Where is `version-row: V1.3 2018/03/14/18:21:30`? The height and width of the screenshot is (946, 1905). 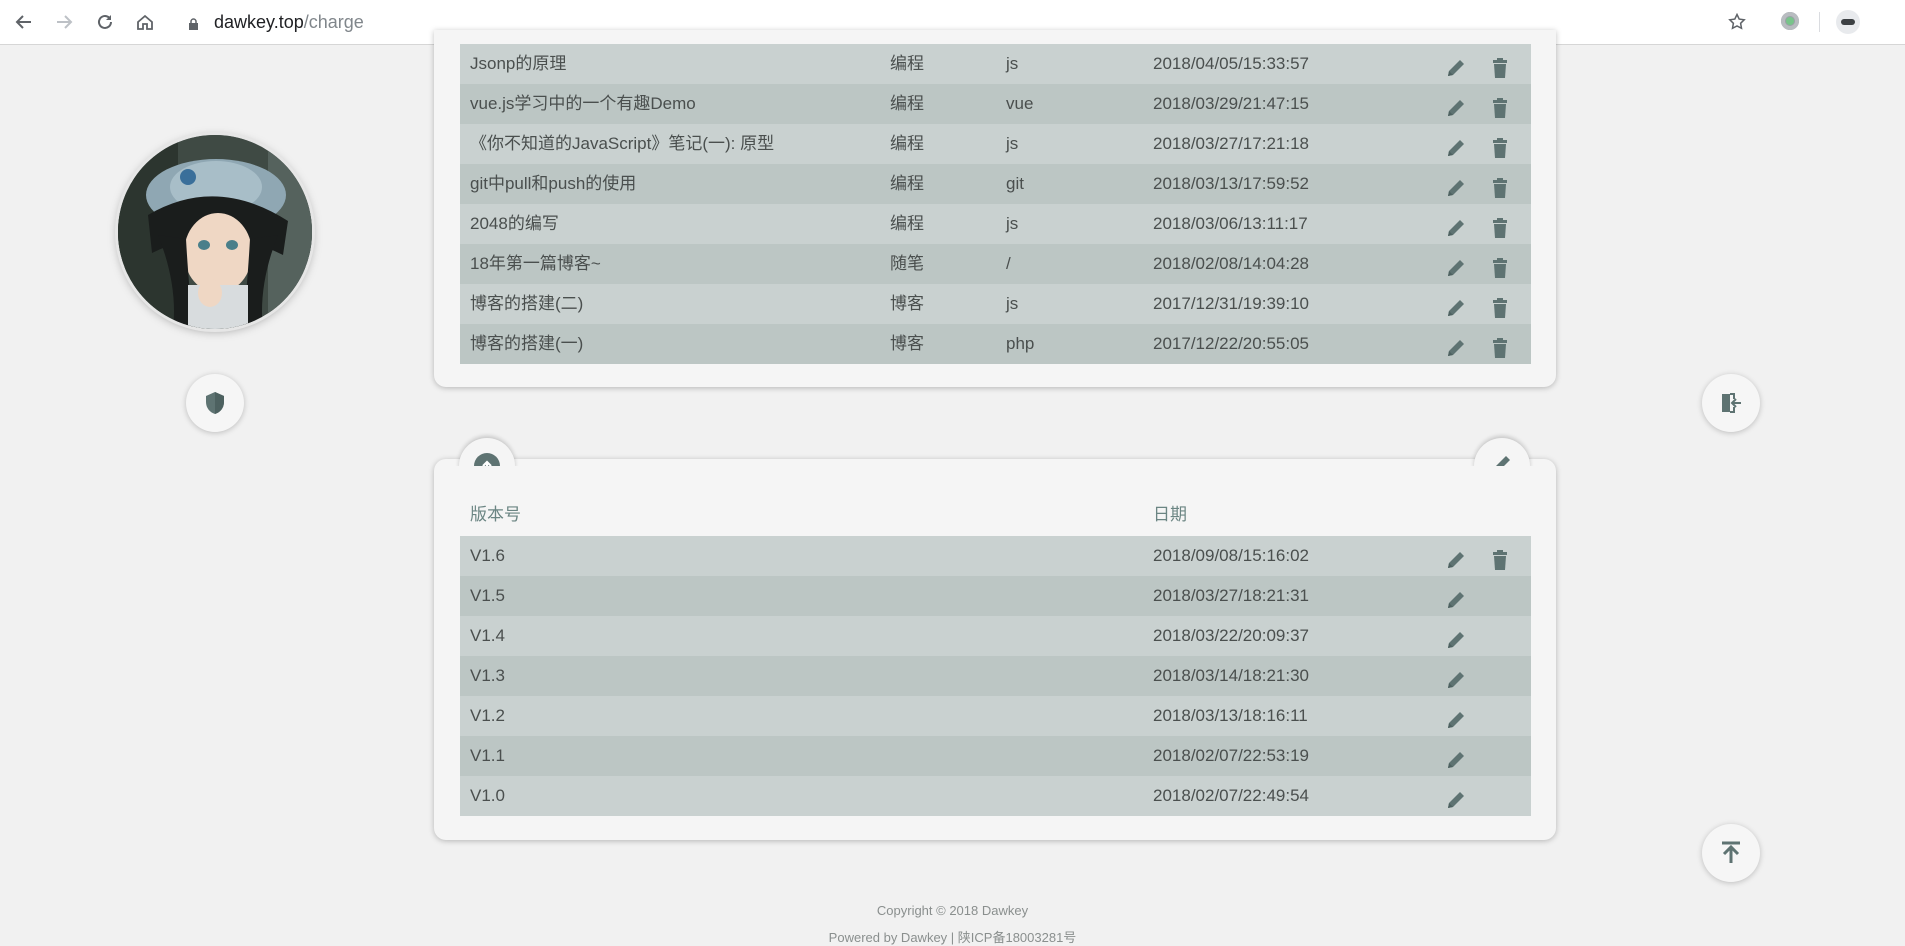
version-row: V1.3 2018/03/14/18:21:30 is located at coordinates (995, 676).